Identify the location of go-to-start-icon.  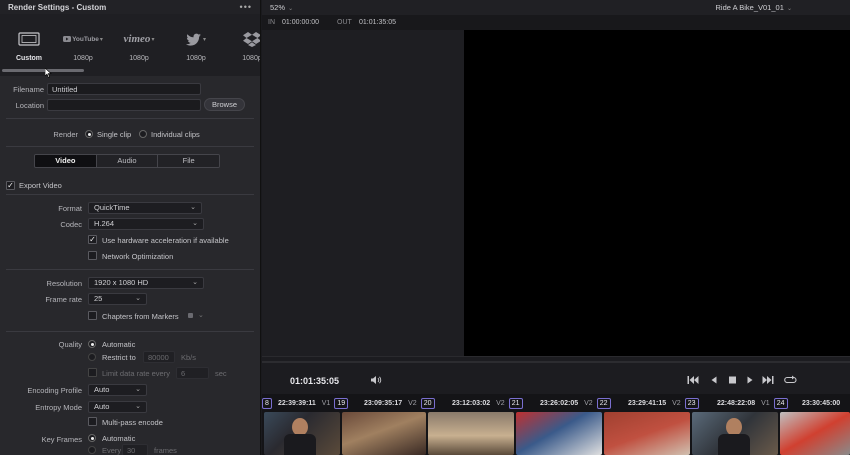
(693, 381).